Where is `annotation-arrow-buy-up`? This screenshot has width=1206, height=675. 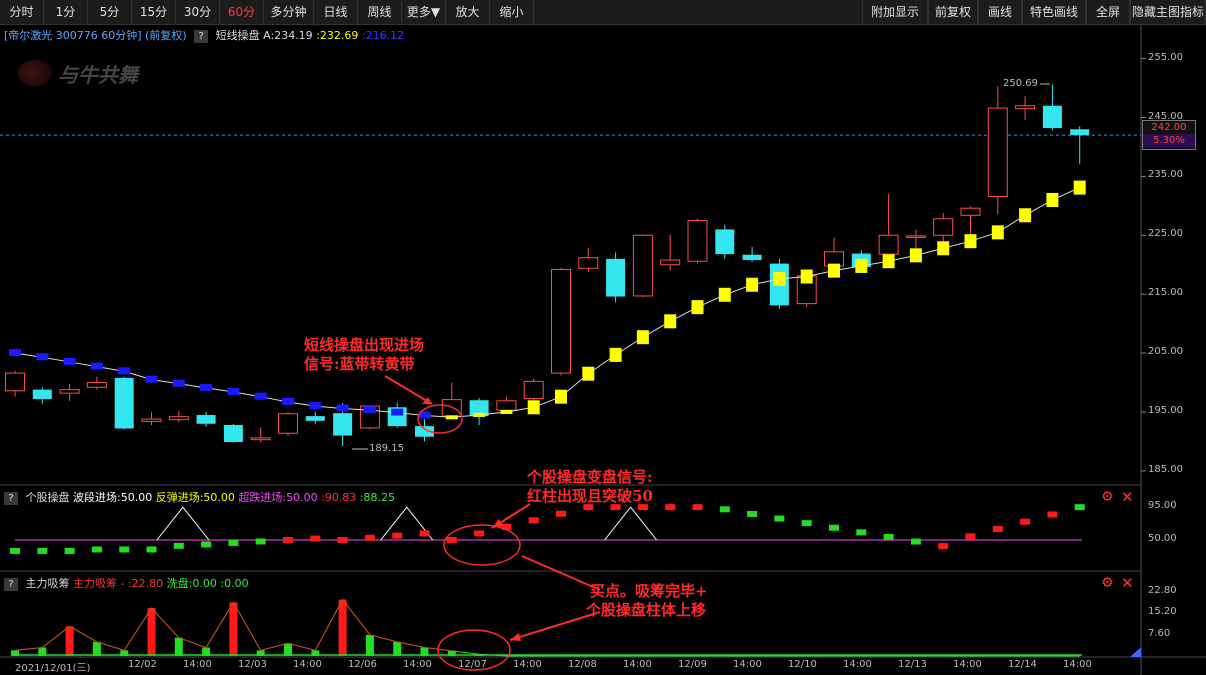 annotation-arrow-buy-up is located at coordinates (561, 573).